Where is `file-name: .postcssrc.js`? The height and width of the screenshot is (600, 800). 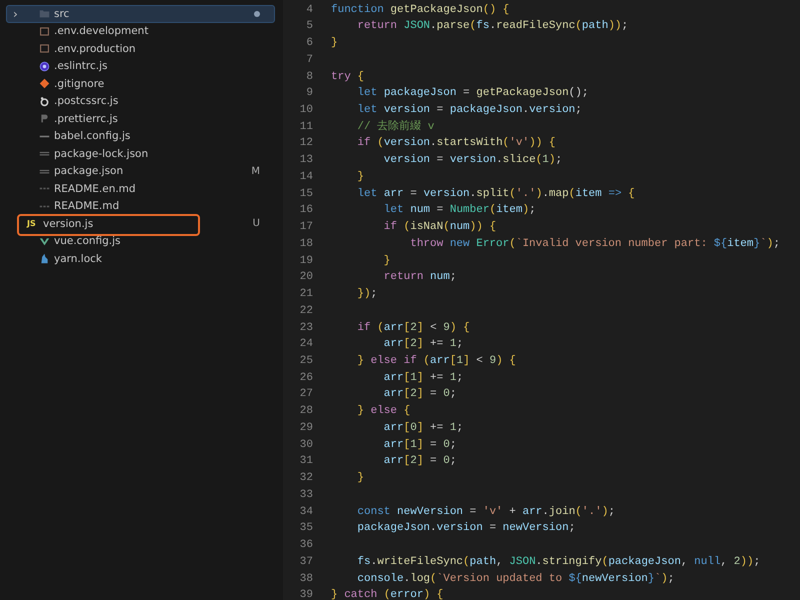
file-name: .postcssrc.js is located at coordinates (87, 101).